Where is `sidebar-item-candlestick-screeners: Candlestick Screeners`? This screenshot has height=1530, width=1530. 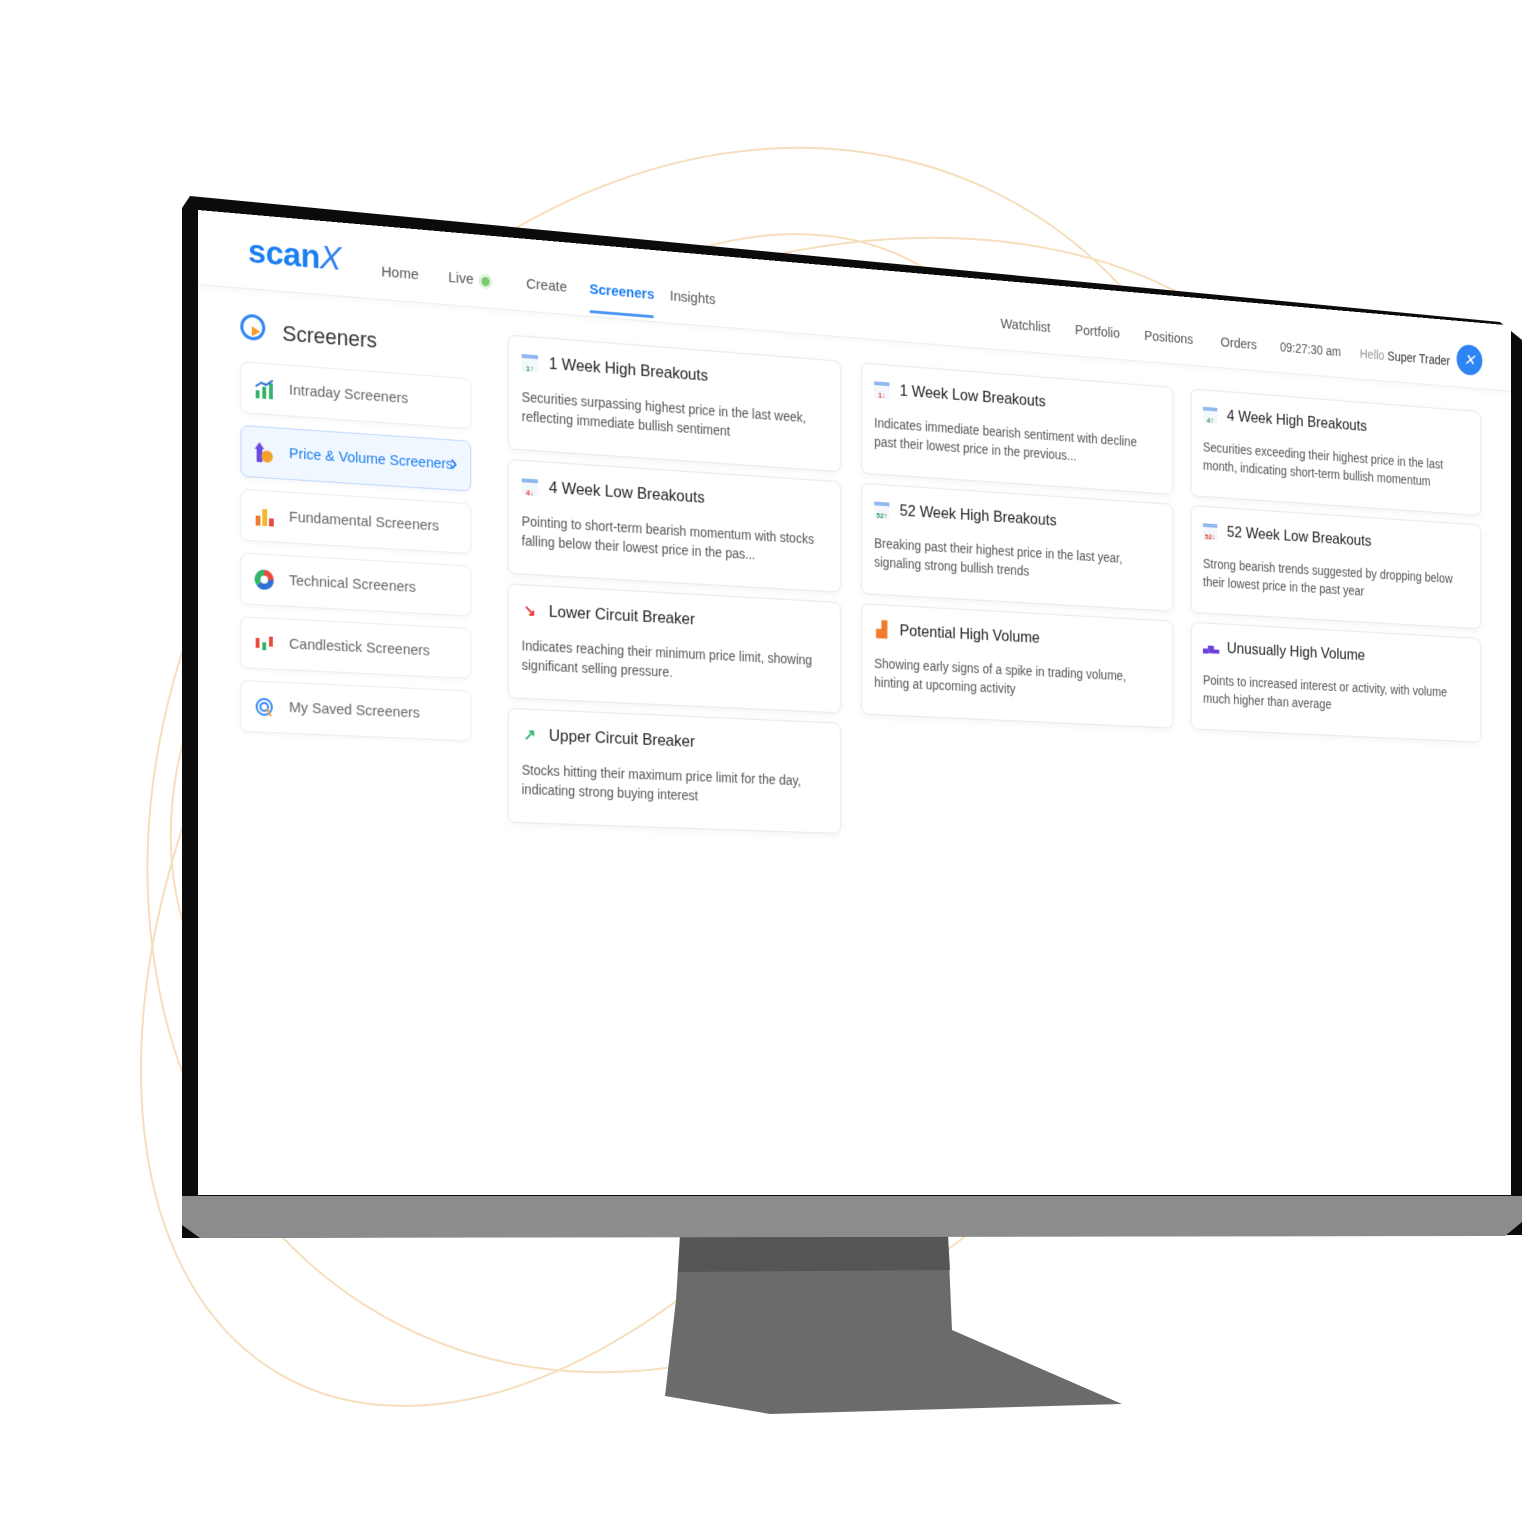
sidebar-item-candlestick-screeners: Candlestick Screeners is located at coordinates (355, 647).